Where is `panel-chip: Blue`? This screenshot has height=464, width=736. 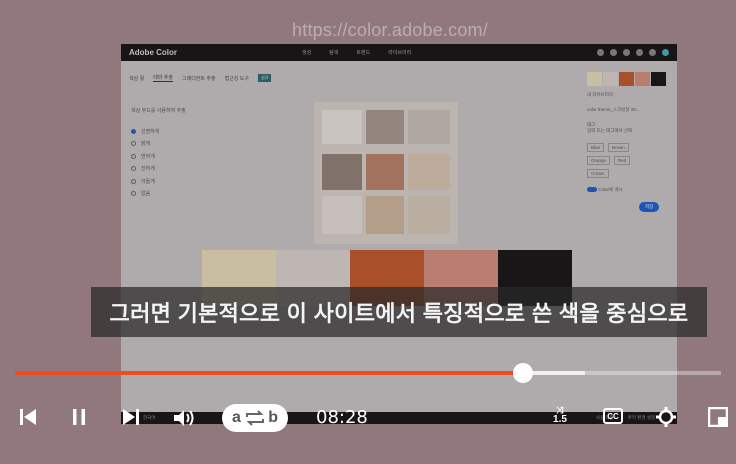 panel-chip: Blue is located at coordinates (596, 147).